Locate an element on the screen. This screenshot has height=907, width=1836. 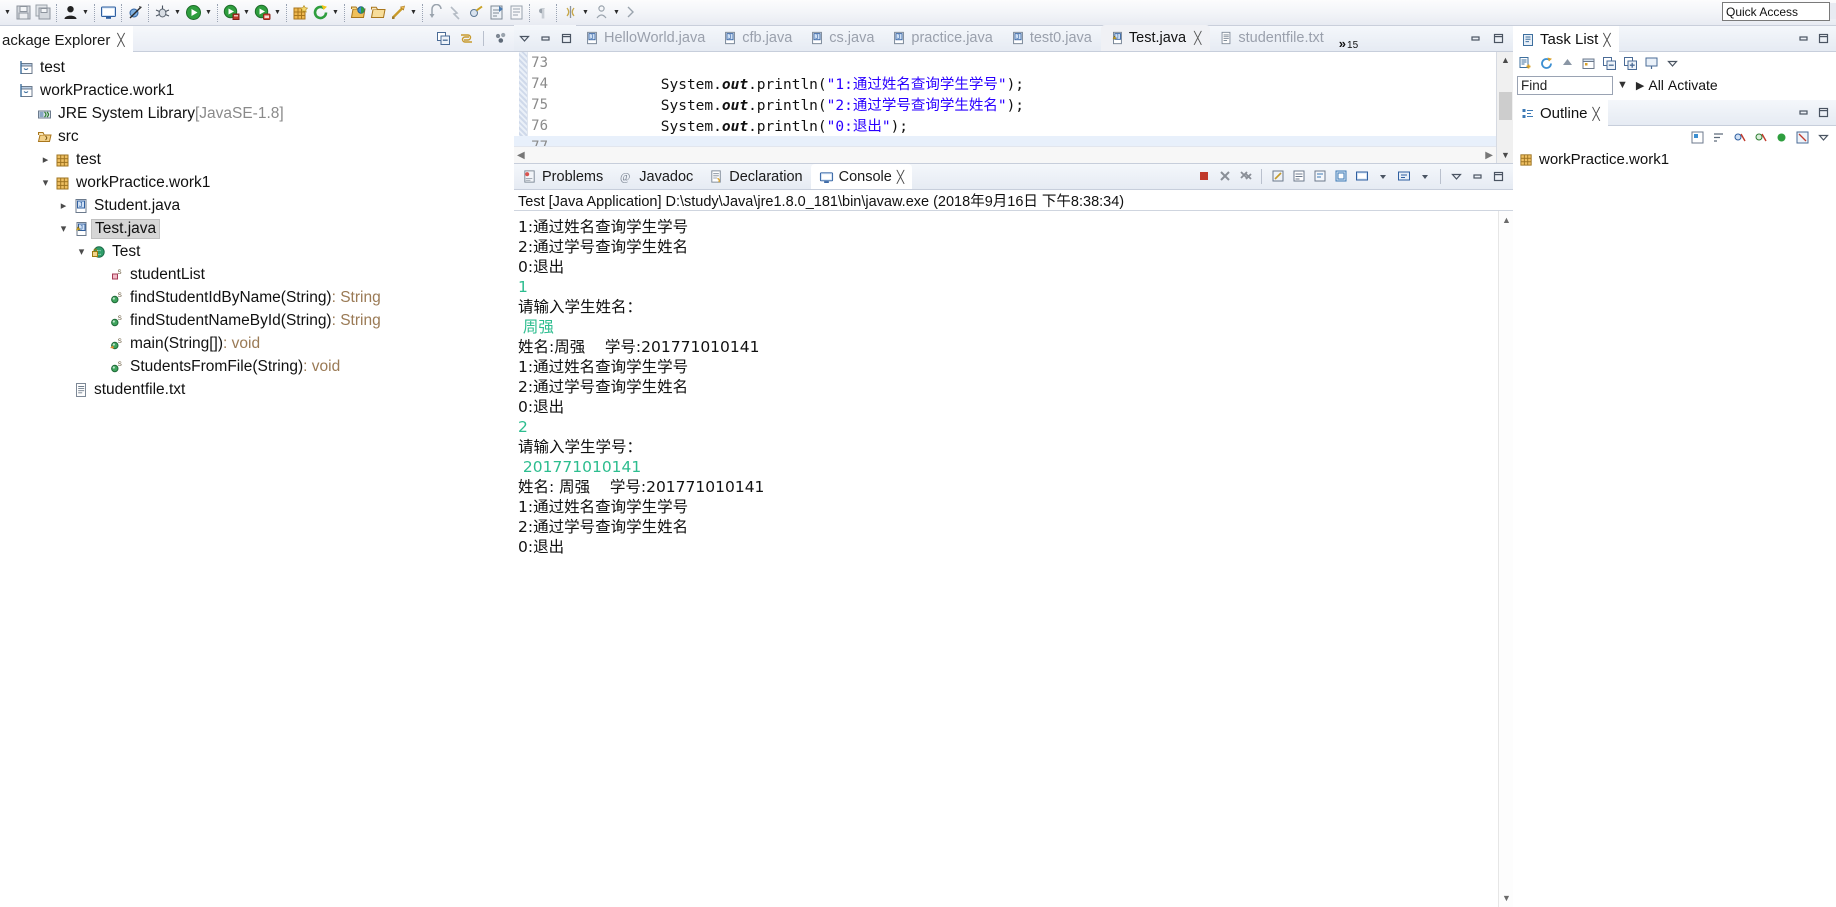
terminate-icon is located at coordinates (1203, 176).